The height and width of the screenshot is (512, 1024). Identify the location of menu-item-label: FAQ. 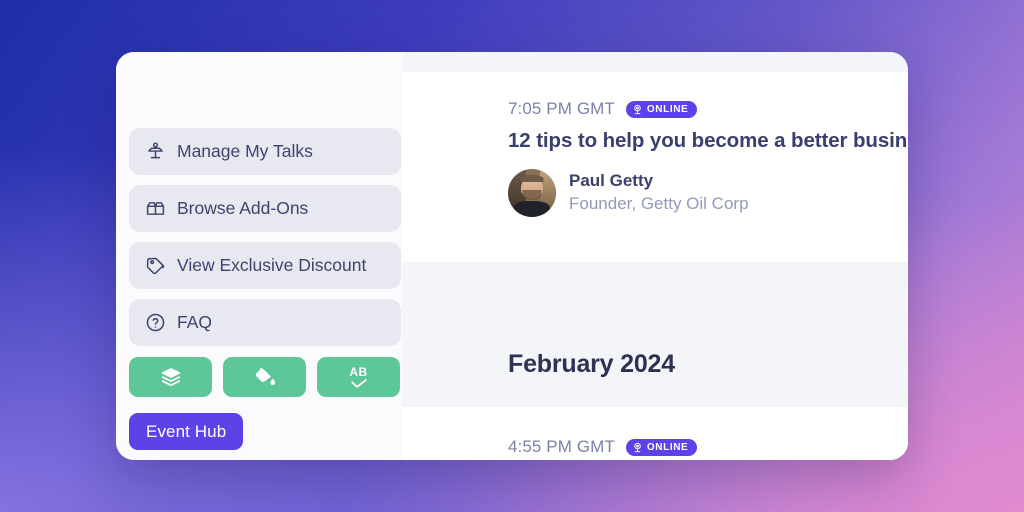
(195, 322).